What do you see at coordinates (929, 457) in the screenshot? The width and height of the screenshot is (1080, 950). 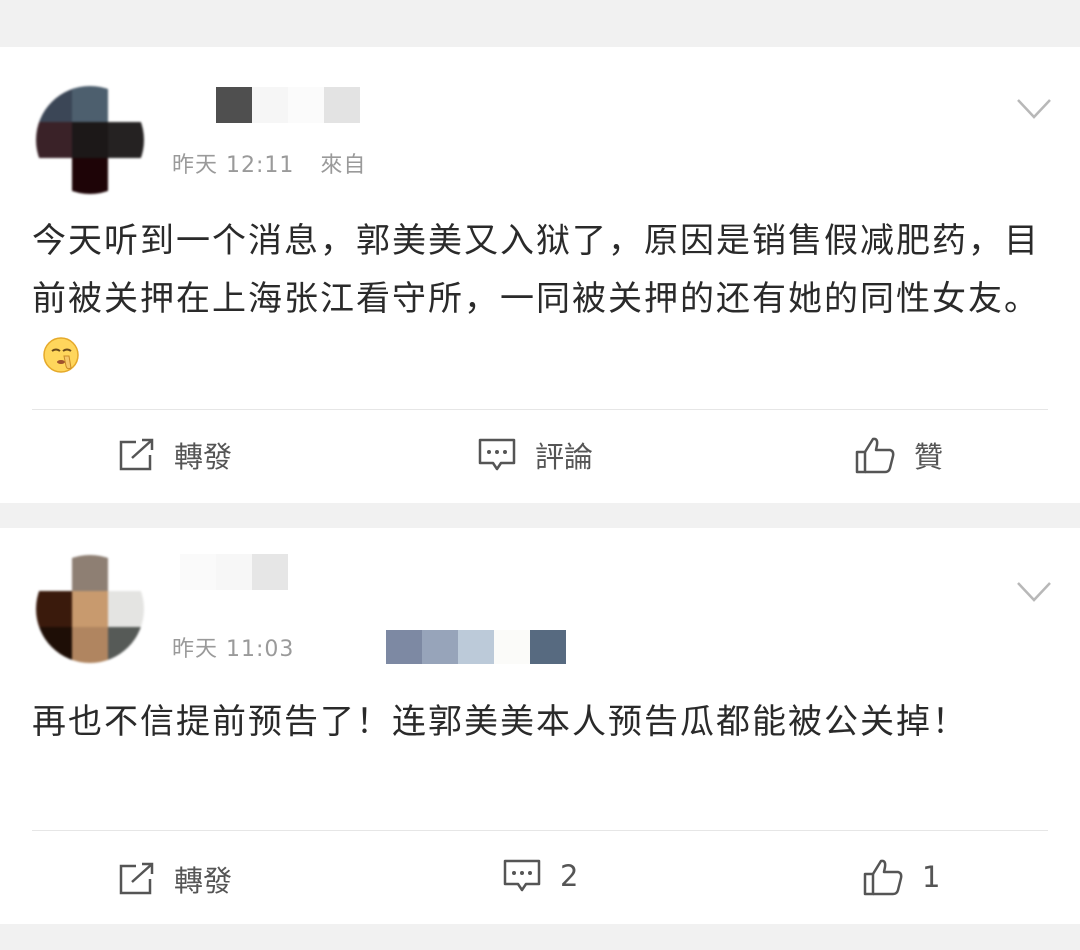 I see `like-label: 贊` at bounding box center [929, 457].